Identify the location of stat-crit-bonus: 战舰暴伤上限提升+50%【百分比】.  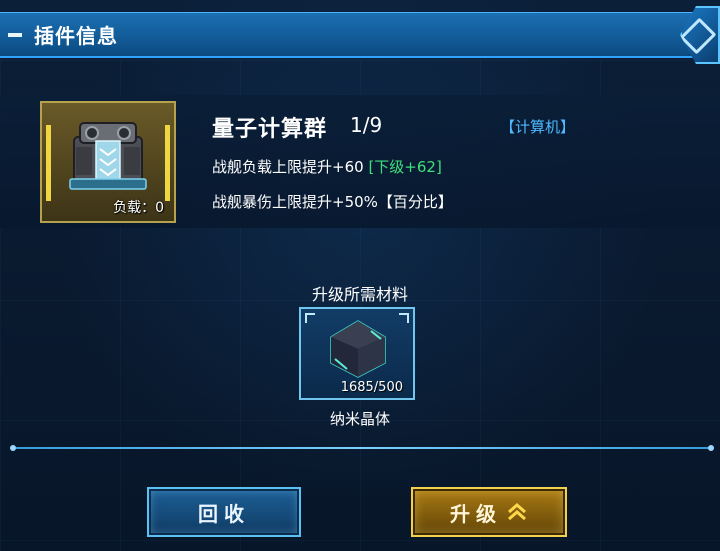
(332, 202).